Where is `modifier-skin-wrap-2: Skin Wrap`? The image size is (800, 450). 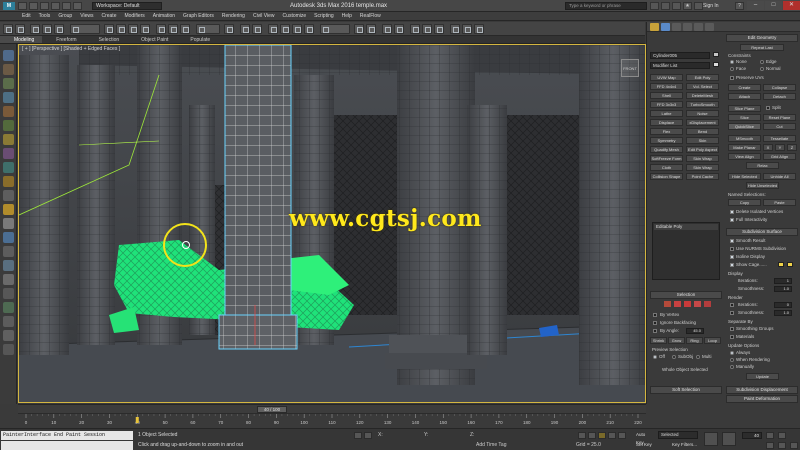
modifier-skin-wrap-2: Skin Wrap is located at coordinates (702, 167).